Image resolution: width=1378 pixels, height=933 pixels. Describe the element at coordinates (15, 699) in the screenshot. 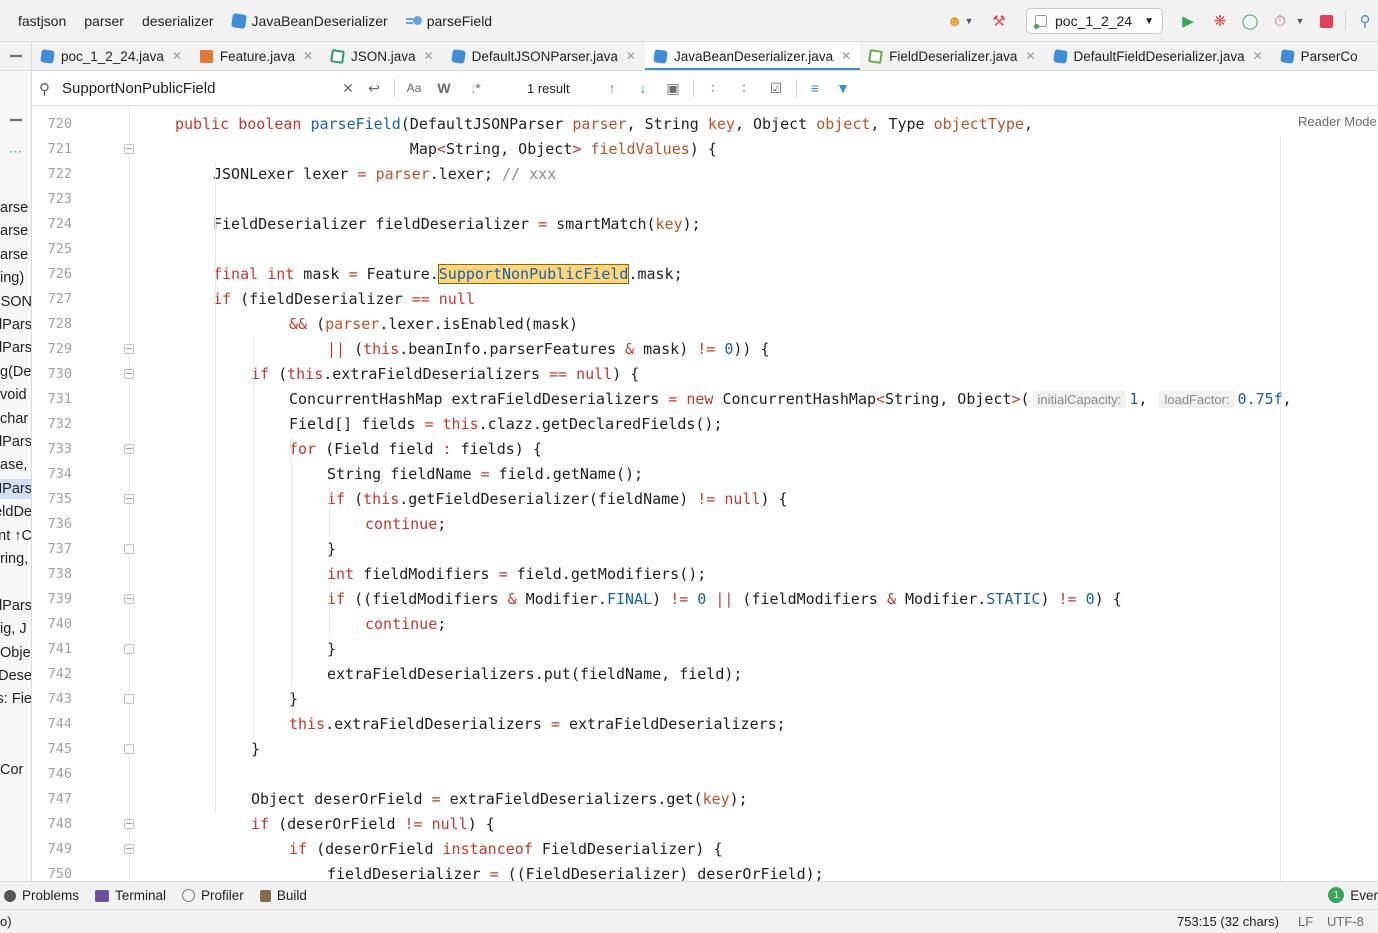

I see `project-tree-row: s: Fie` at that location.